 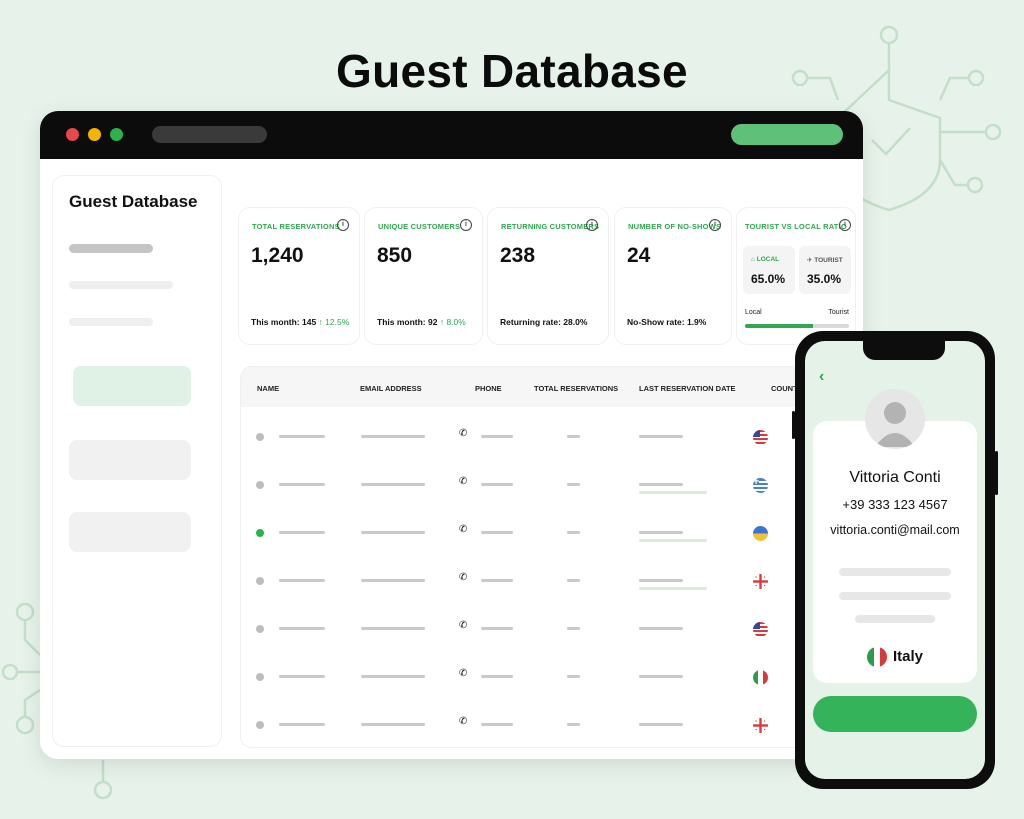 What do you see at coordinates (488, 388) in the screenshot?
I see `column-header-phone: PHONE` at bounding box center [488, 388].